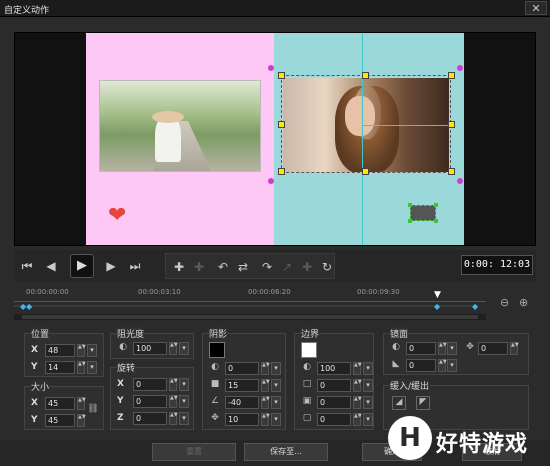 Image resolution: width=550 pixels, height=466 pixels. Describe the element at coordinates (242, 385) in the screenshot. I see `shadow-blur-input: 15` at that location.